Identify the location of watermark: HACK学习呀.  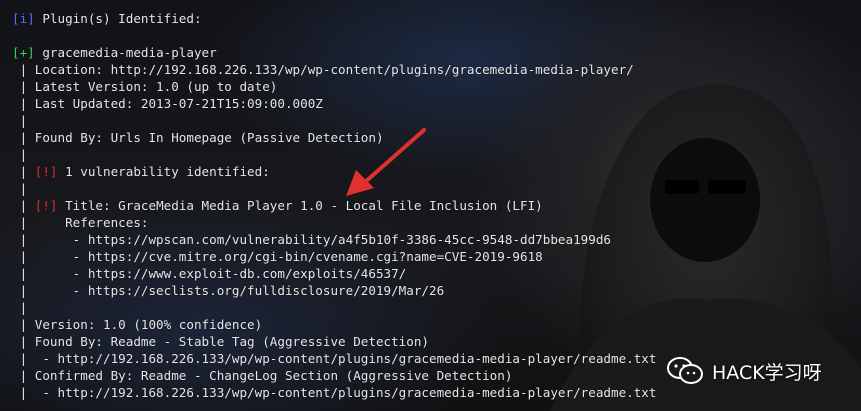
(744, 371).